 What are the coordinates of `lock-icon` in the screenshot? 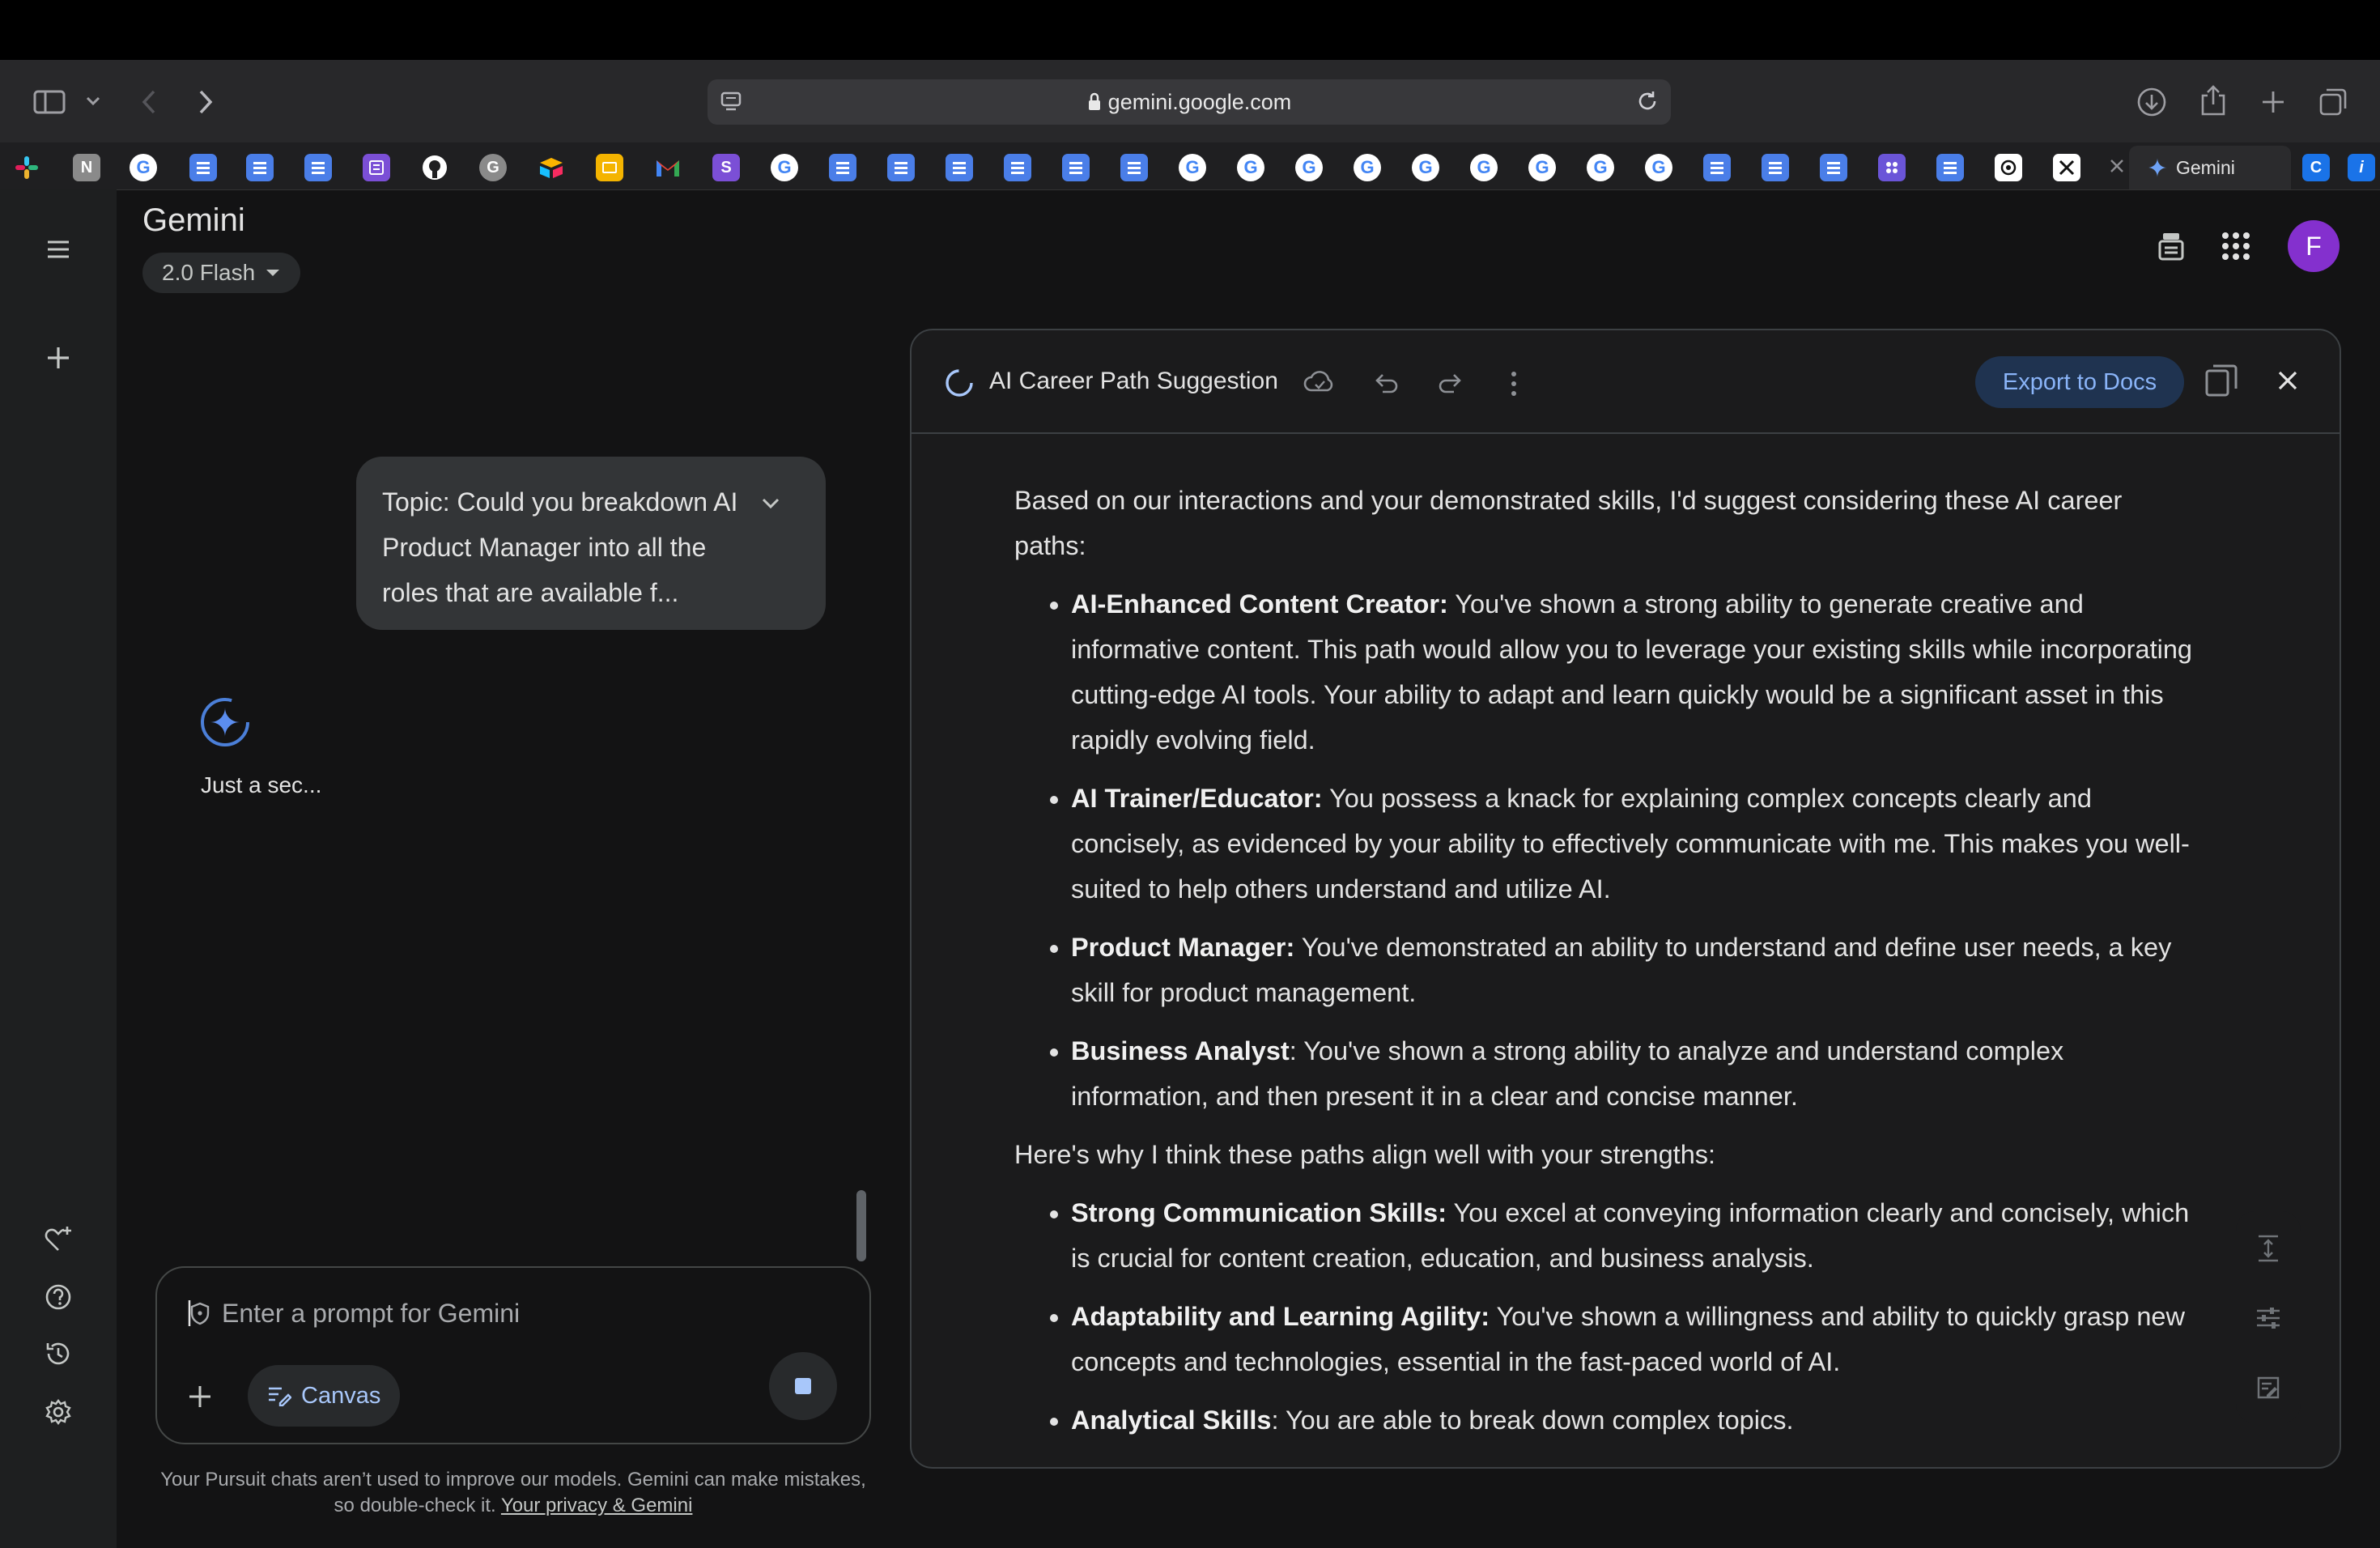 It's located at (1094, 102).